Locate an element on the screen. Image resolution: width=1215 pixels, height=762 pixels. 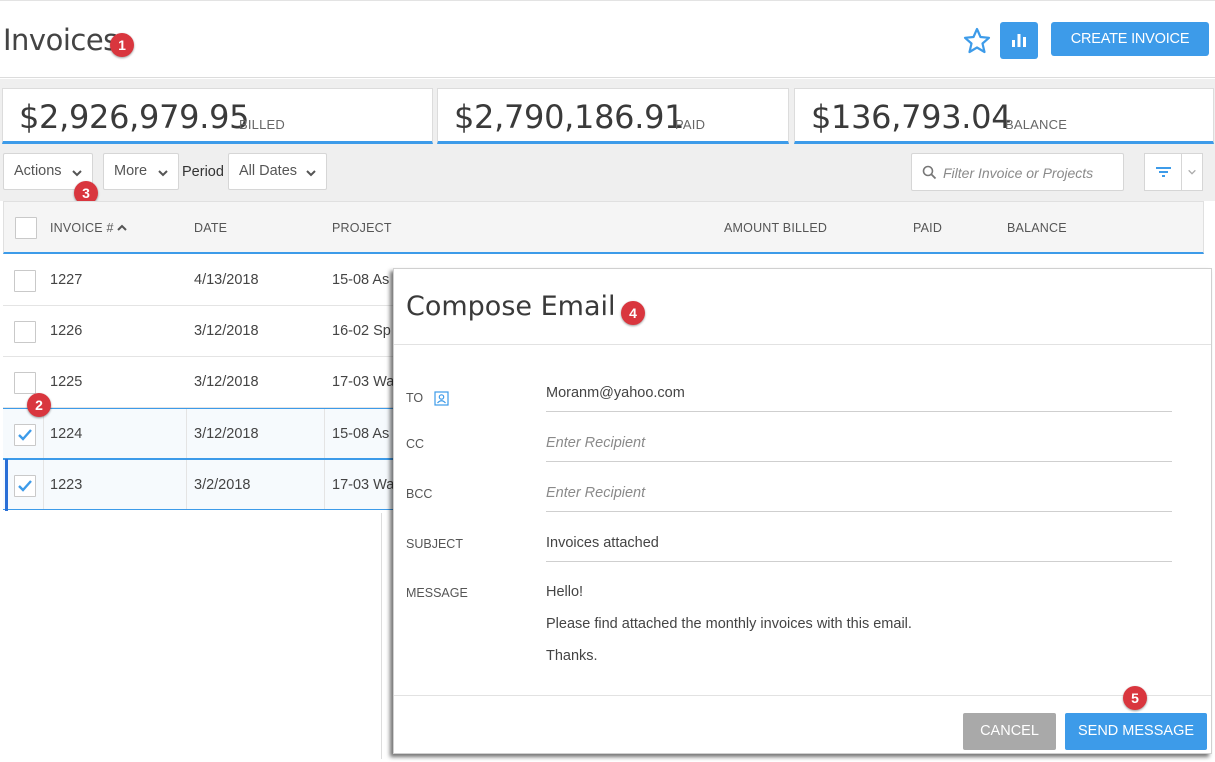
row-invoice: 1227 is located at coordinates (66, 280).